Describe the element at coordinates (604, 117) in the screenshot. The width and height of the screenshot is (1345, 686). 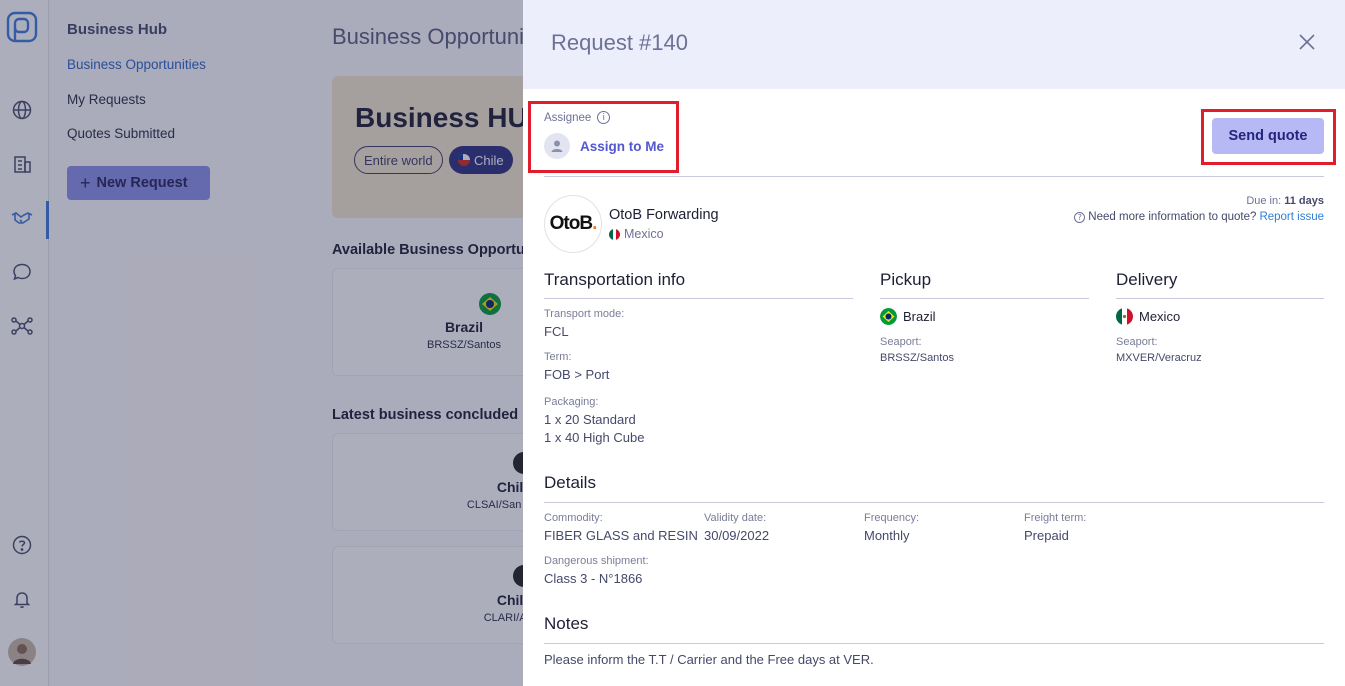
I see `info-icon: i` at that location.